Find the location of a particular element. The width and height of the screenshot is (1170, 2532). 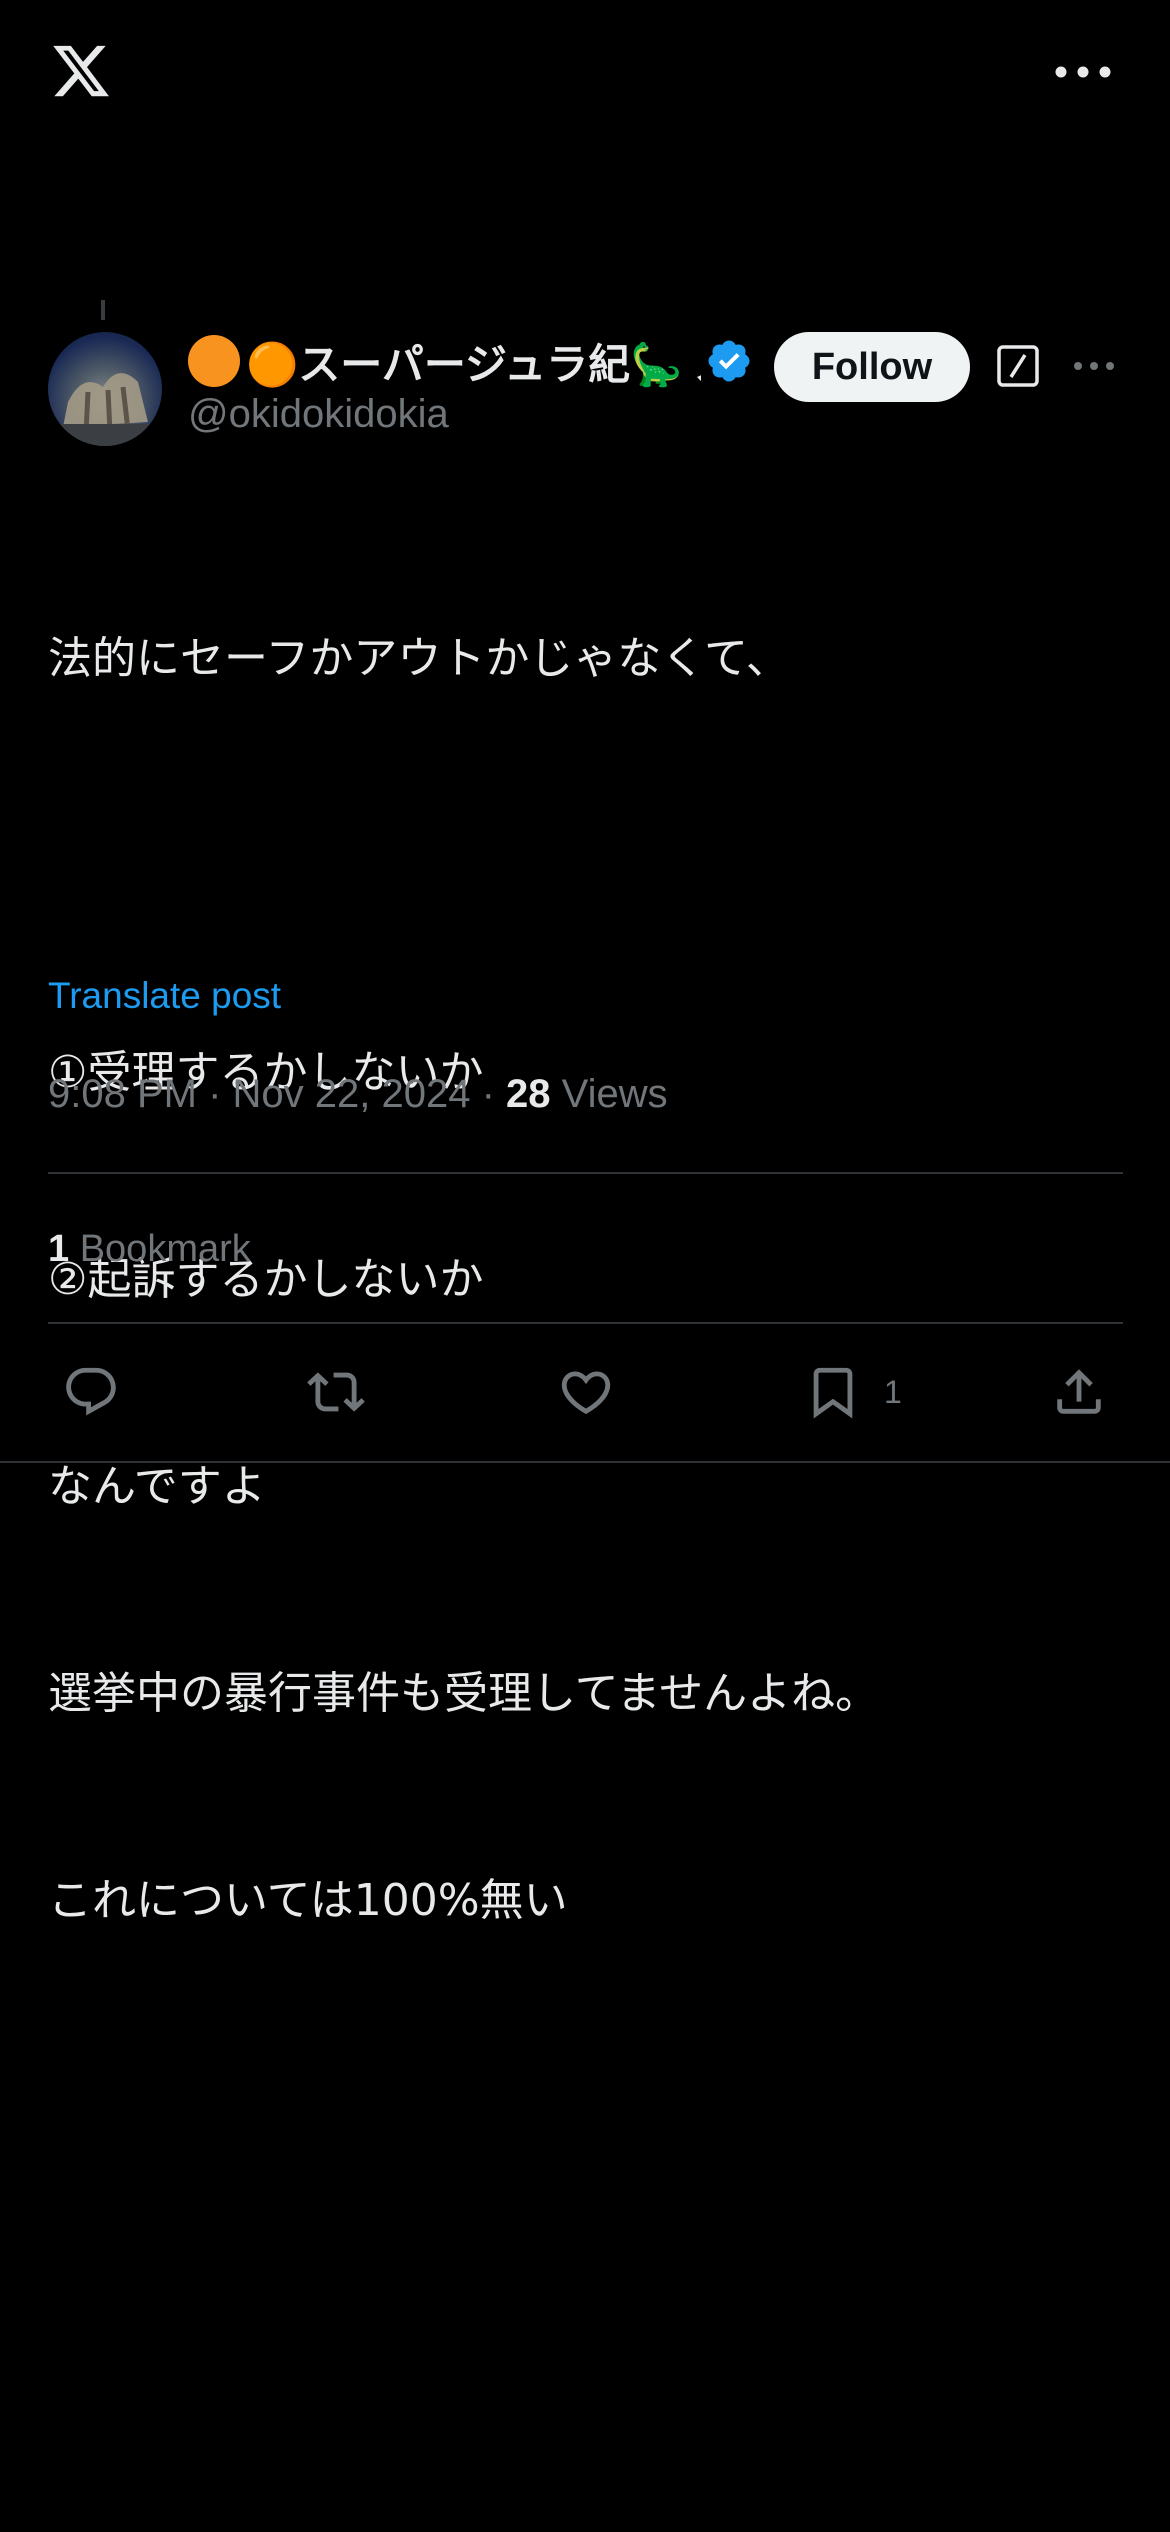

repost-icon is located at coordinates (336, 1392).